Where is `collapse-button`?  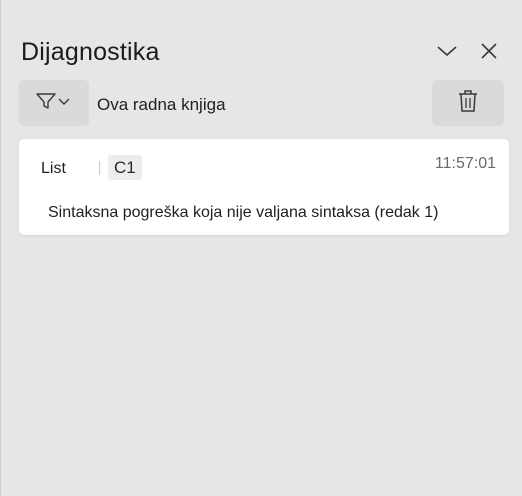
collapse-button is located at coordinates (447, 53).